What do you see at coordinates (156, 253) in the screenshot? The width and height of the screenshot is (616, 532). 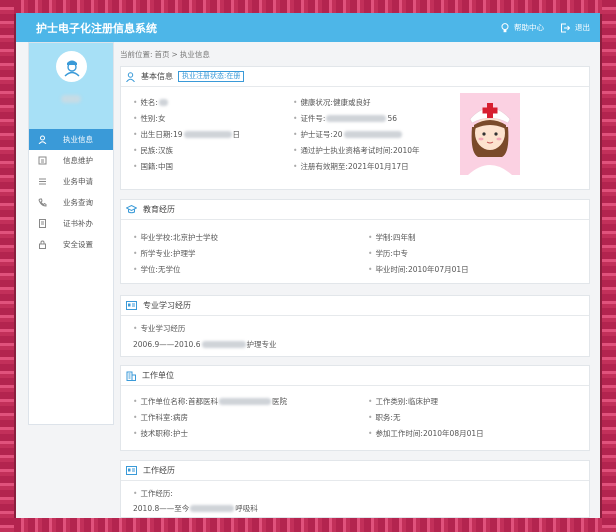 I see `major-label: 所学专业:` at bounding box center [156, 253].